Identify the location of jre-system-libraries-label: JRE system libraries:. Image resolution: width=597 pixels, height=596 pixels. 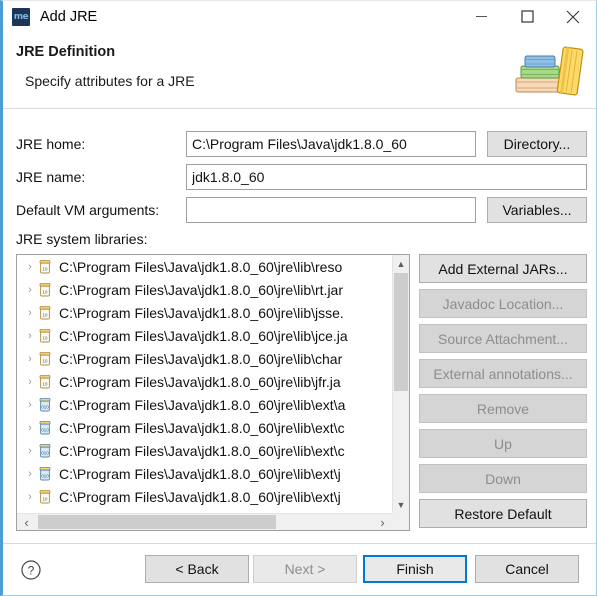
(82, 239).